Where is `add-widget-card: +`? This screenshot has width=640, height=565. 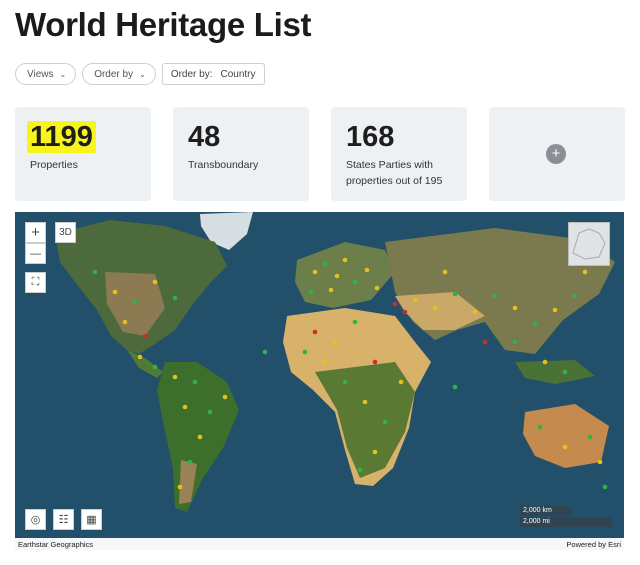
add-widget-card: + is located at coordinates (557, 154).